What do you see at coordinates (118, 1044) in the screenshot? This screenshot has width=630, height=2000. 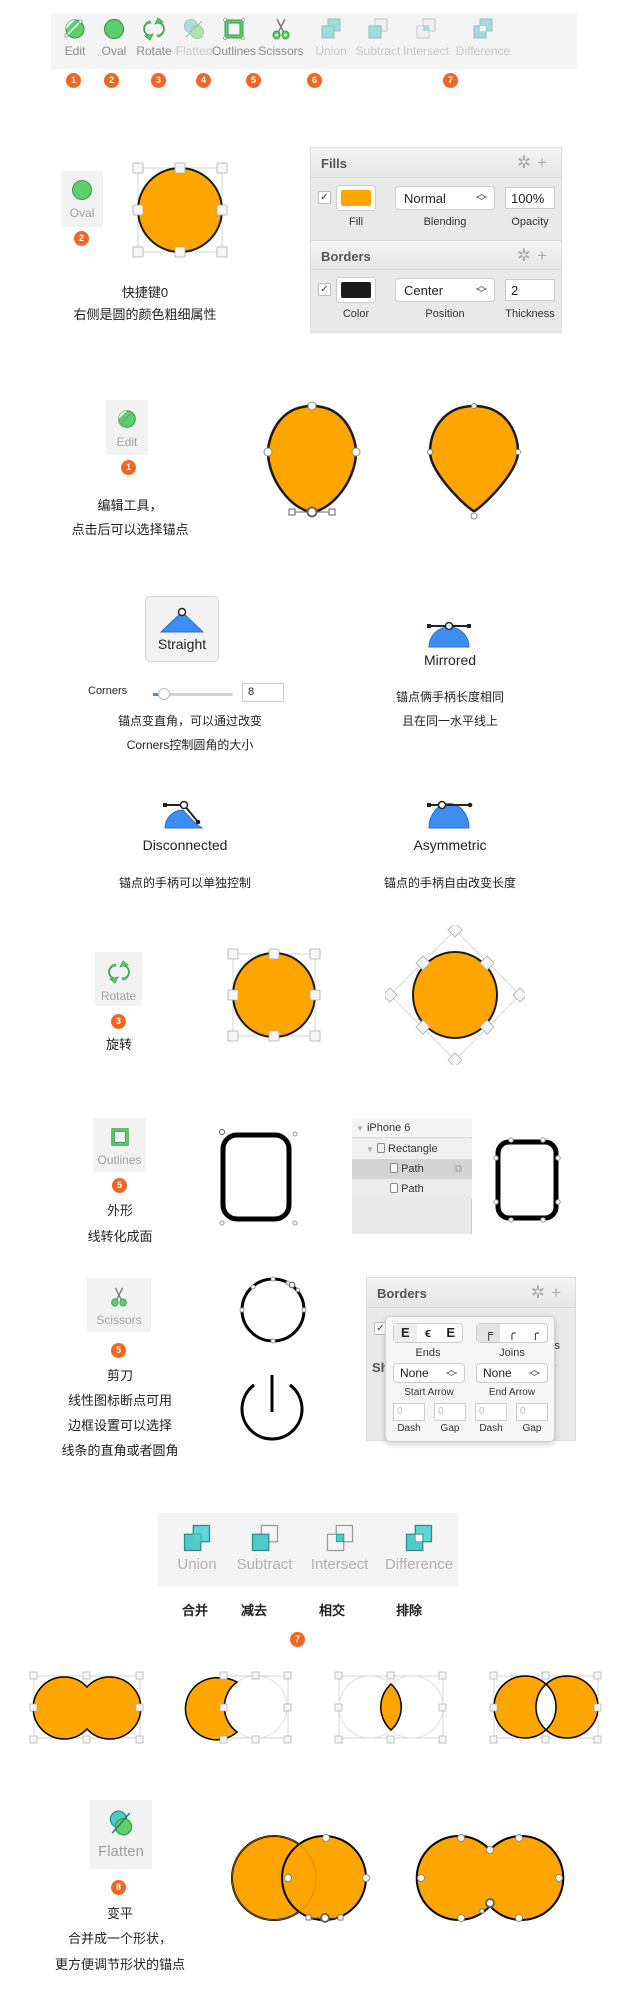 I see `caption: 旋转` at bounding box center [118, 1044].